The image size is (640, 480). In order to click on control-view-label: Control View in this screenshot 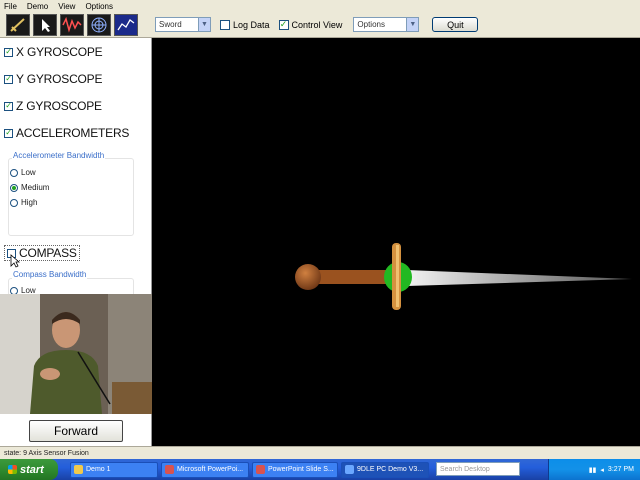, I will do `click(317, 24)`.